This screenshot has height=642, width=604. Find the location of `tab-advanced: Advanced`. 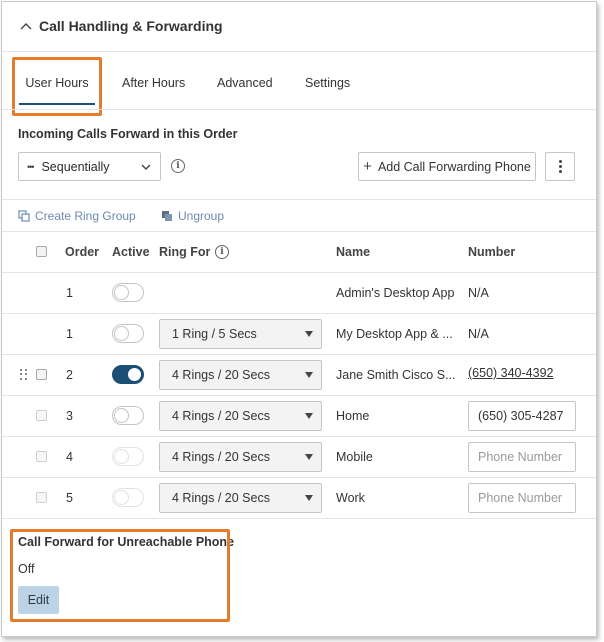

tab-advanced: Advanced is located at coordinates (245, 83).